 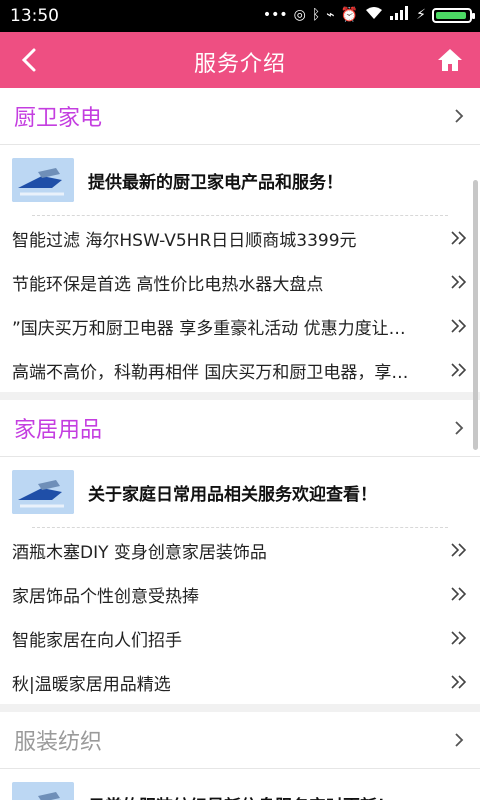 I want to click on bluetooth-icon: ᛒ, so click(x=316, y=15).